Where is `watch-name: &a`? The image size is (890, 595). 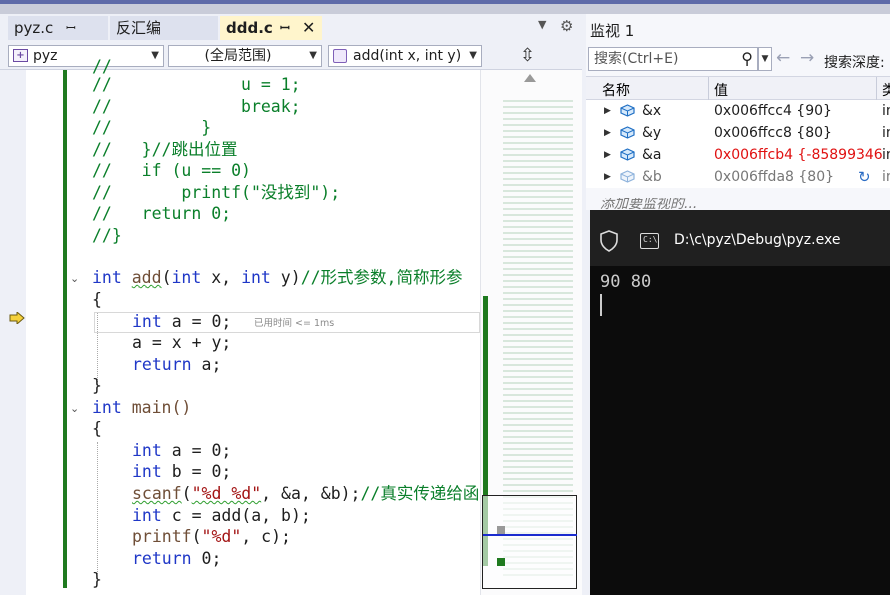 watch-name: &a is located at coordinates (652, 155).